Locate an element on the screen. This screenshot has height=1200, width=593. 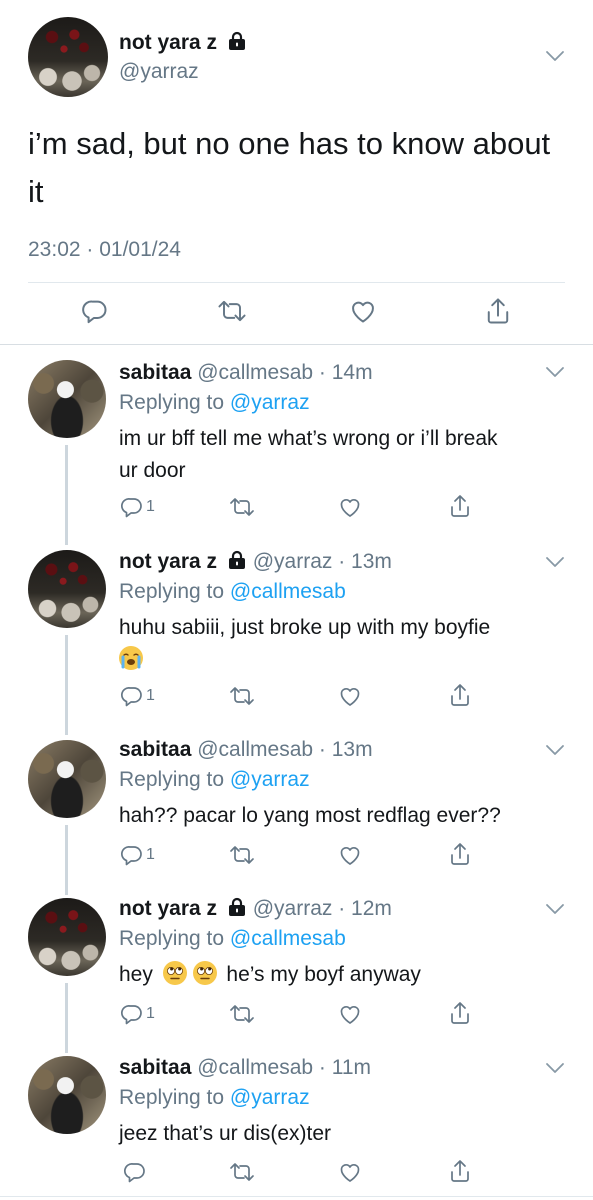
reply-author-line: sabitaa @callmesab · 14m is located at coordinates (246, 373).